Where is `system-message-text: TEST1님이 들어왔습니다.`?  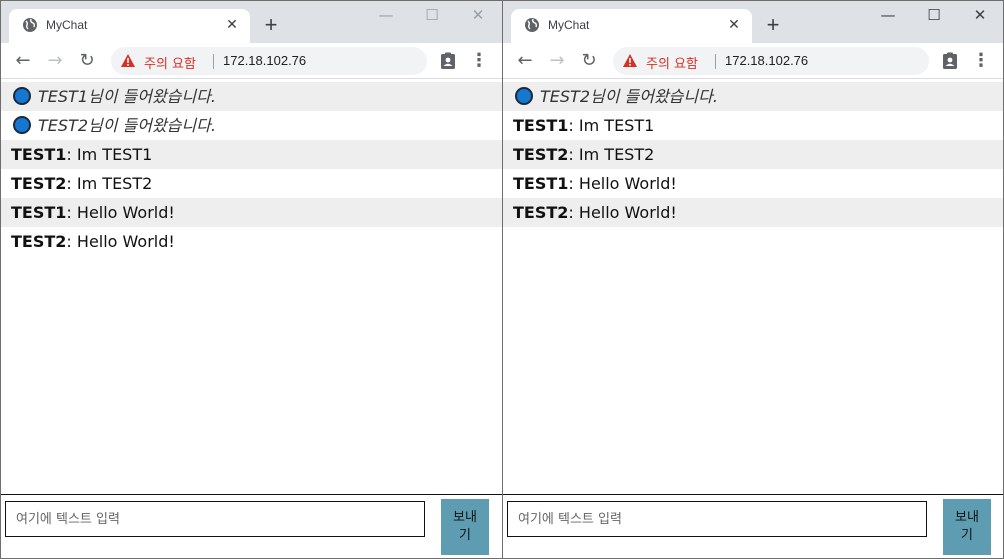
system-message-text: TEST1님이 들어왔습니다. is located at coordinates (127, 96).